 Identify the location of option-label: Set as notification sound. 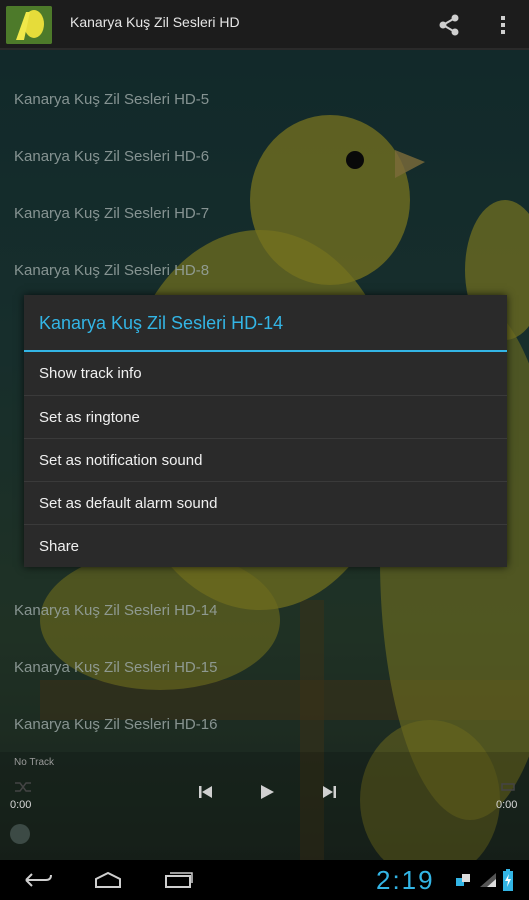
(121, 460).